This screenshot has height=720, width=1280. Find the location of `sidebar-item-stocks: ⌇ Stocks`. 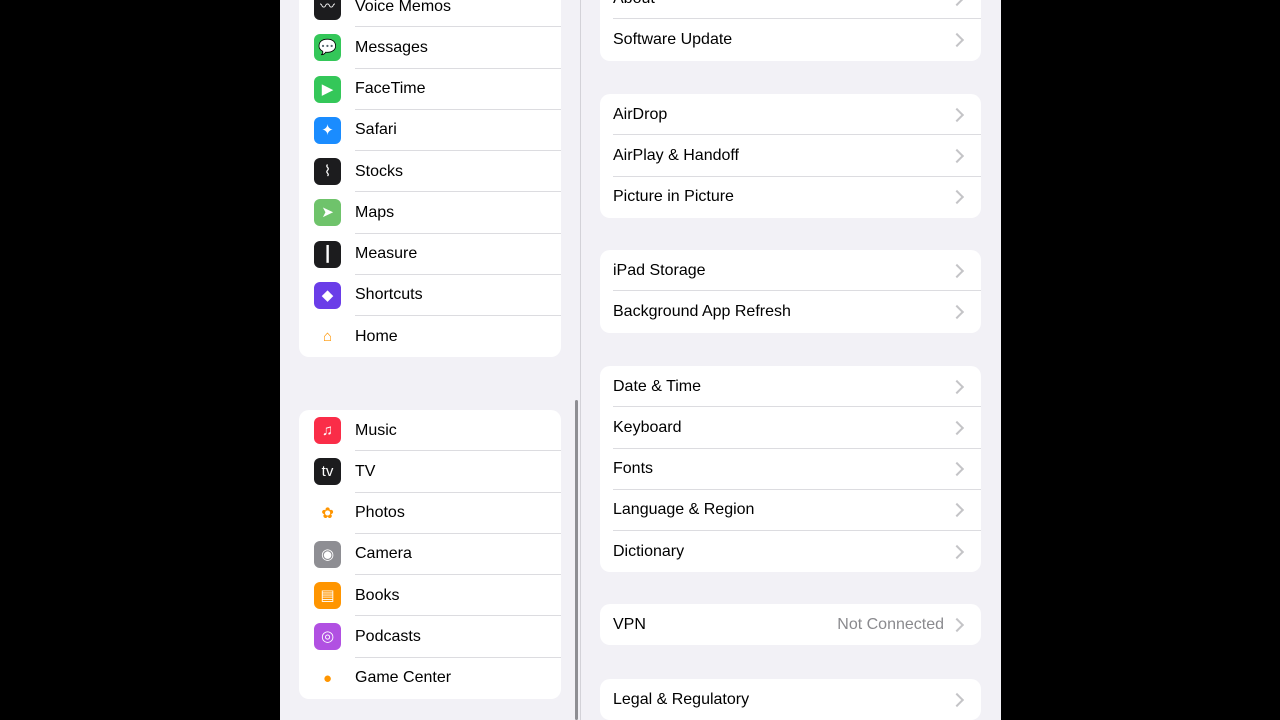

sidebar-item-stocks: ⌇ Stocks is located at coordinates (430, 172).